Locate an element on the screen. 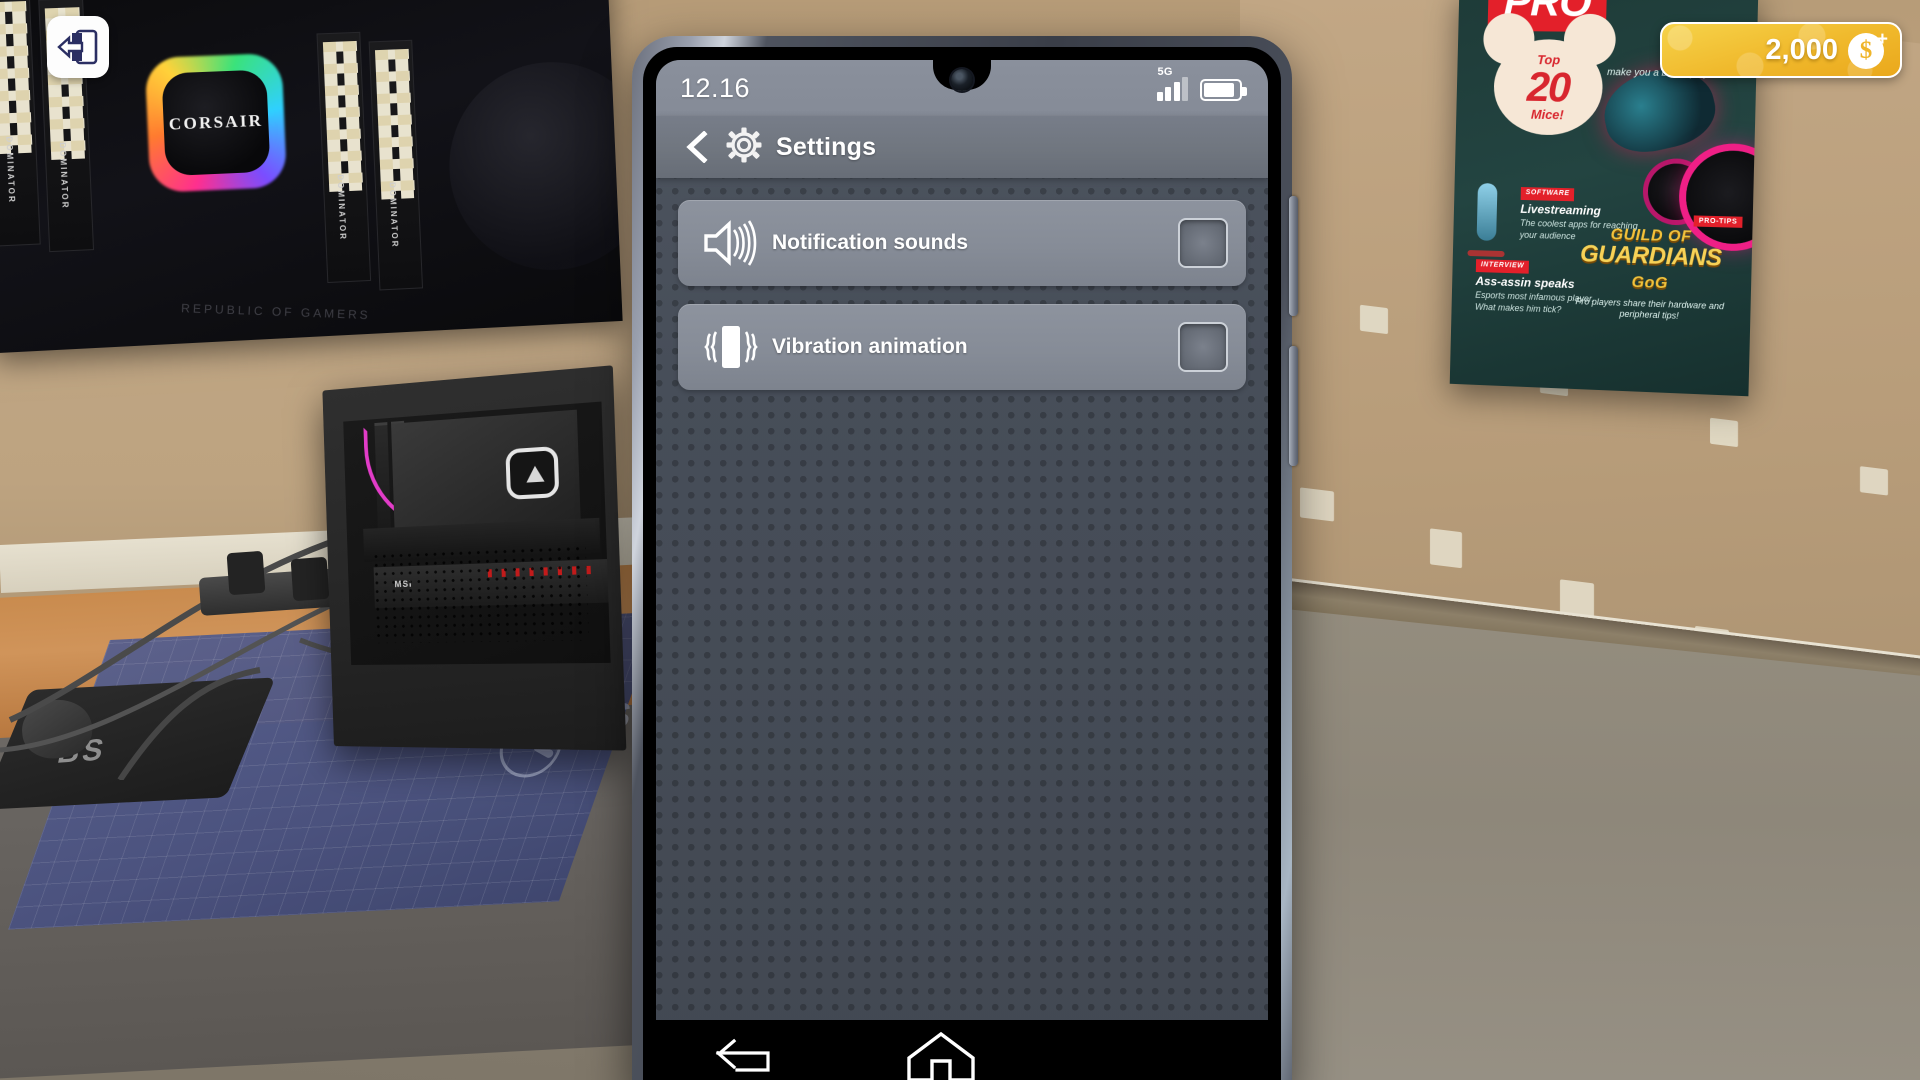 Image resolution: width=1920 pixels, height=1080 pixels. magazine-microphone-image is located at coordinates (1487, 212).